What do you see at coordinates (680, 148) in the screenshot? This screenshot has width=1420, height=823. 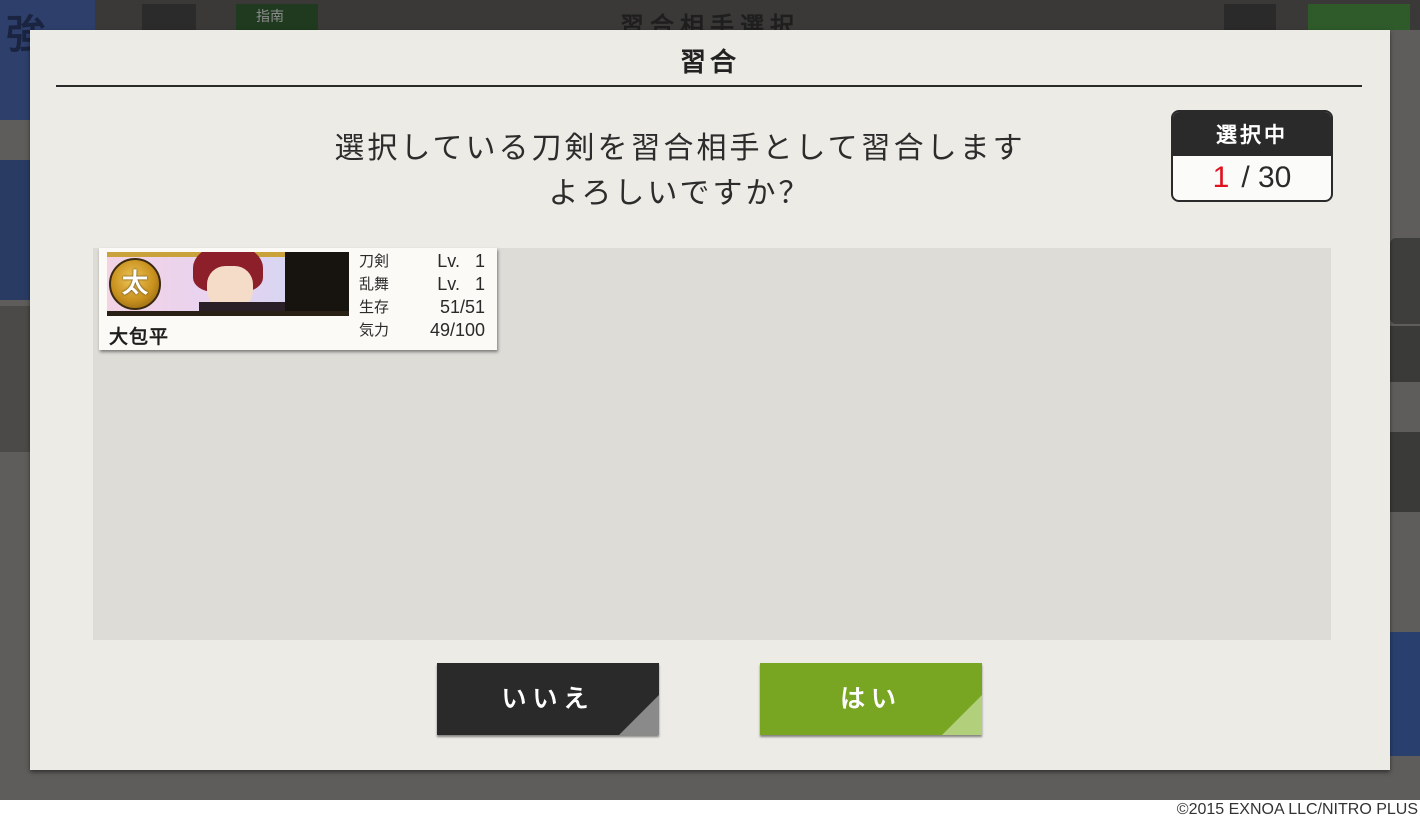 I see `dialog-message-line: 選択している刀剣を習合相手として習合します` at bounding box center [680, 148].